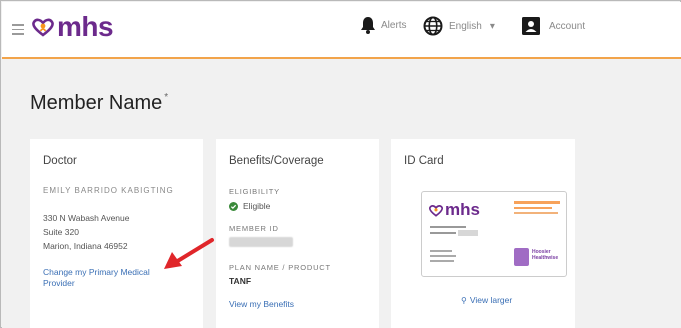 Image resolution: width=681 pixels, height=328 pixels. I want to click on zoom-icon: ⚲, so click(464, 300).